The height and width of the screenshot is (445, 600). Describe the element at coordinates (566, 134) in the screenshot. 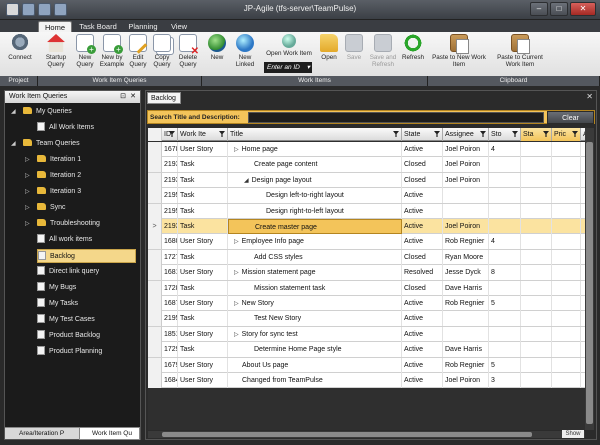

I see `column-header: Pric` at that location.